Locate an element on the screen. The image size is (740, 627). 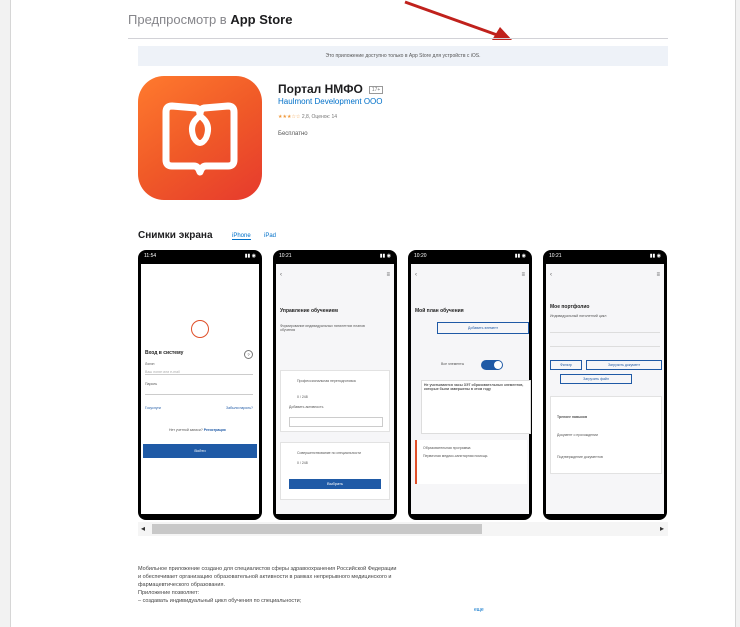
register-link: Регистрация is located at coordinates (215, 430).